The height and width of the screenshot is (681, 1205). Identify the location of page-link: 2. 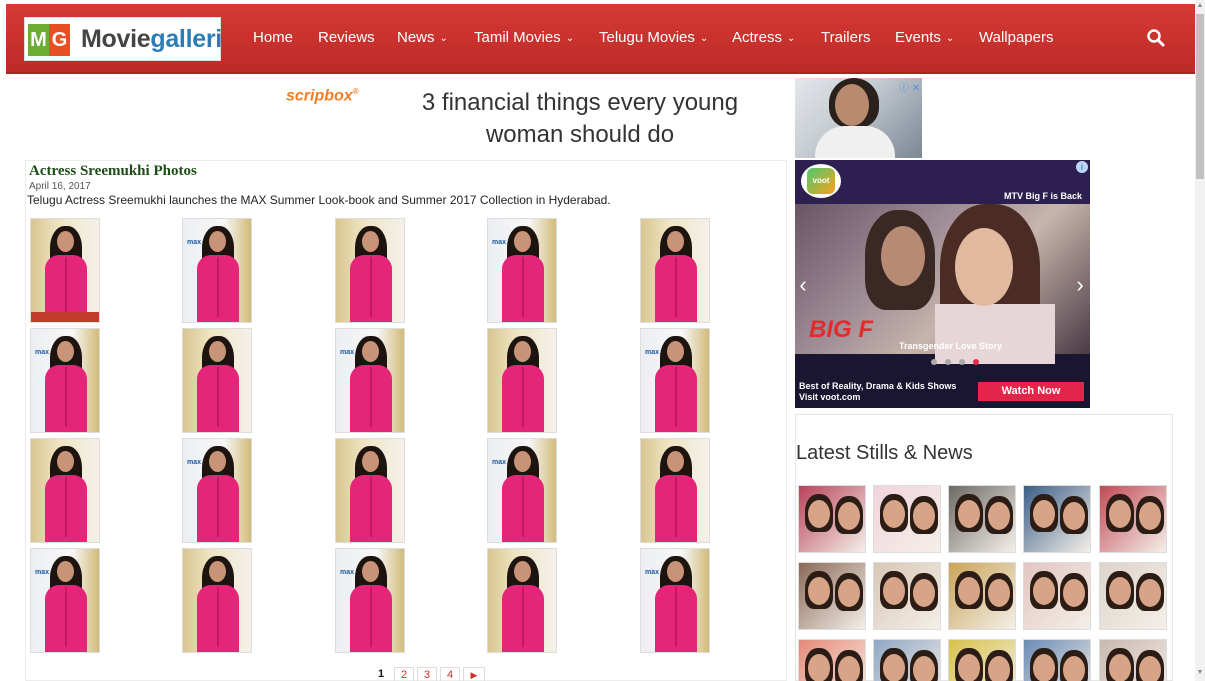
(404, 674).